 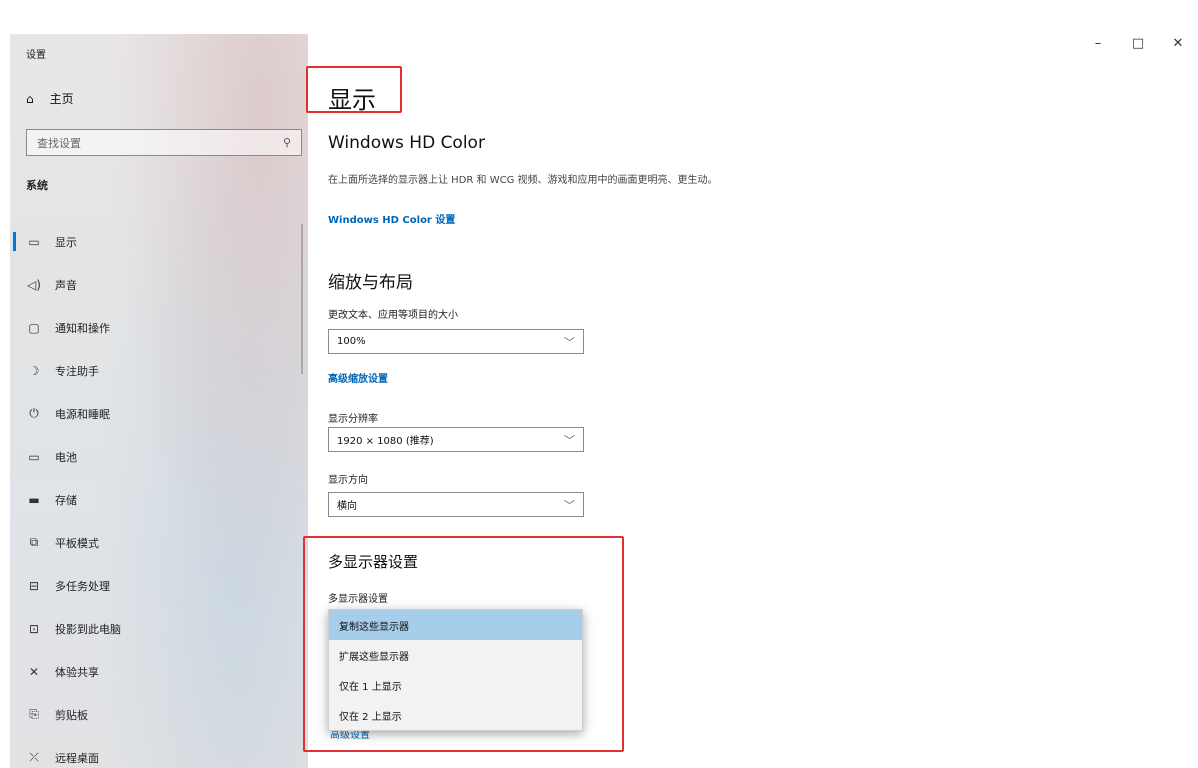 I want to click on size-label: 更改文本、应用等项目的大小, so click(x=393, y=315).